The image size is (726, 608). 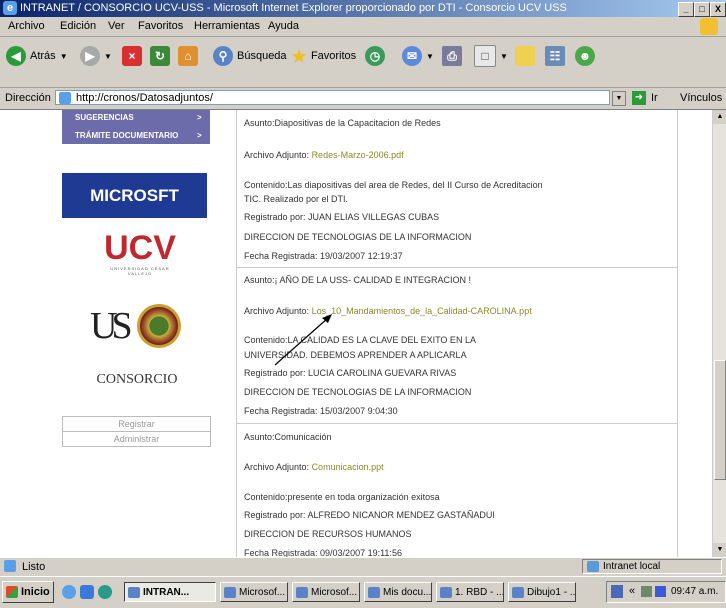 I want to click on status-text: Listo, so click(x=34, y=567).